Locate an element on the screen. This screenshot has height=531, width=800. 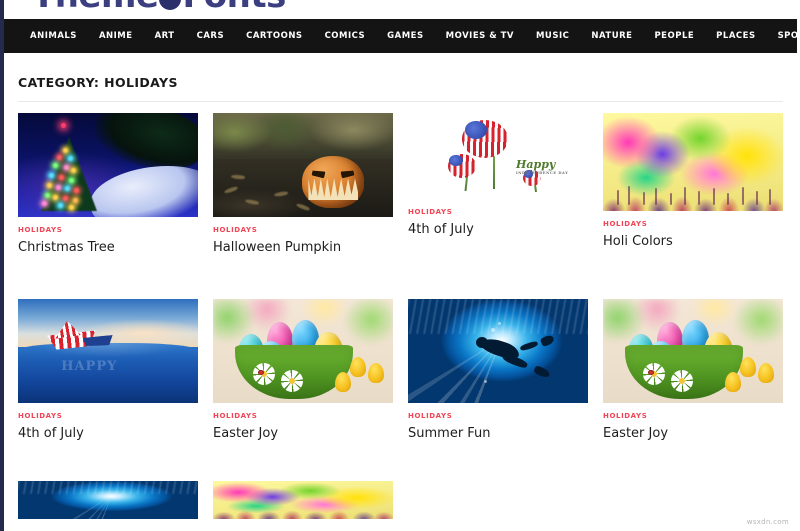
thumbnail-image: HAPPY is located at coordinates (108, 351).